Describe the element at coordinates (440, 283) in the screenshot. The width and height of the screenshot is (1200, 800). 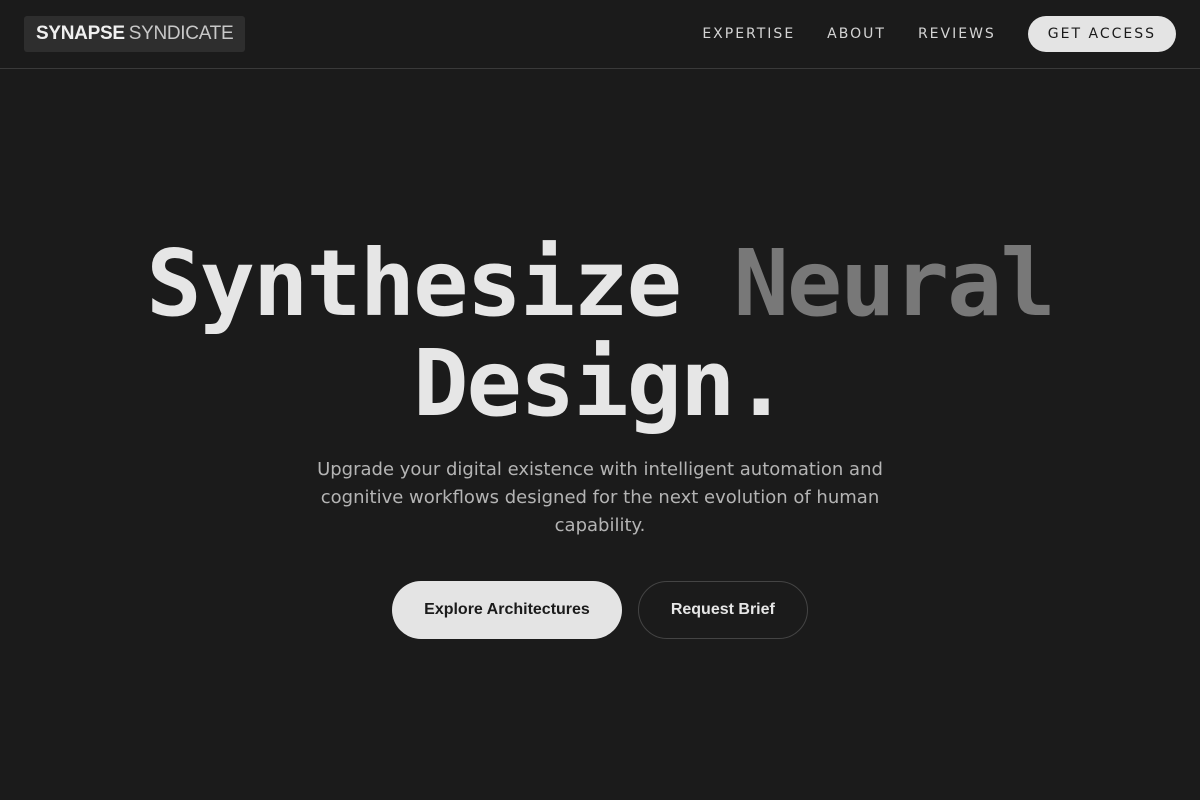
I see `hero-title-part1: Synthesize` at that location.